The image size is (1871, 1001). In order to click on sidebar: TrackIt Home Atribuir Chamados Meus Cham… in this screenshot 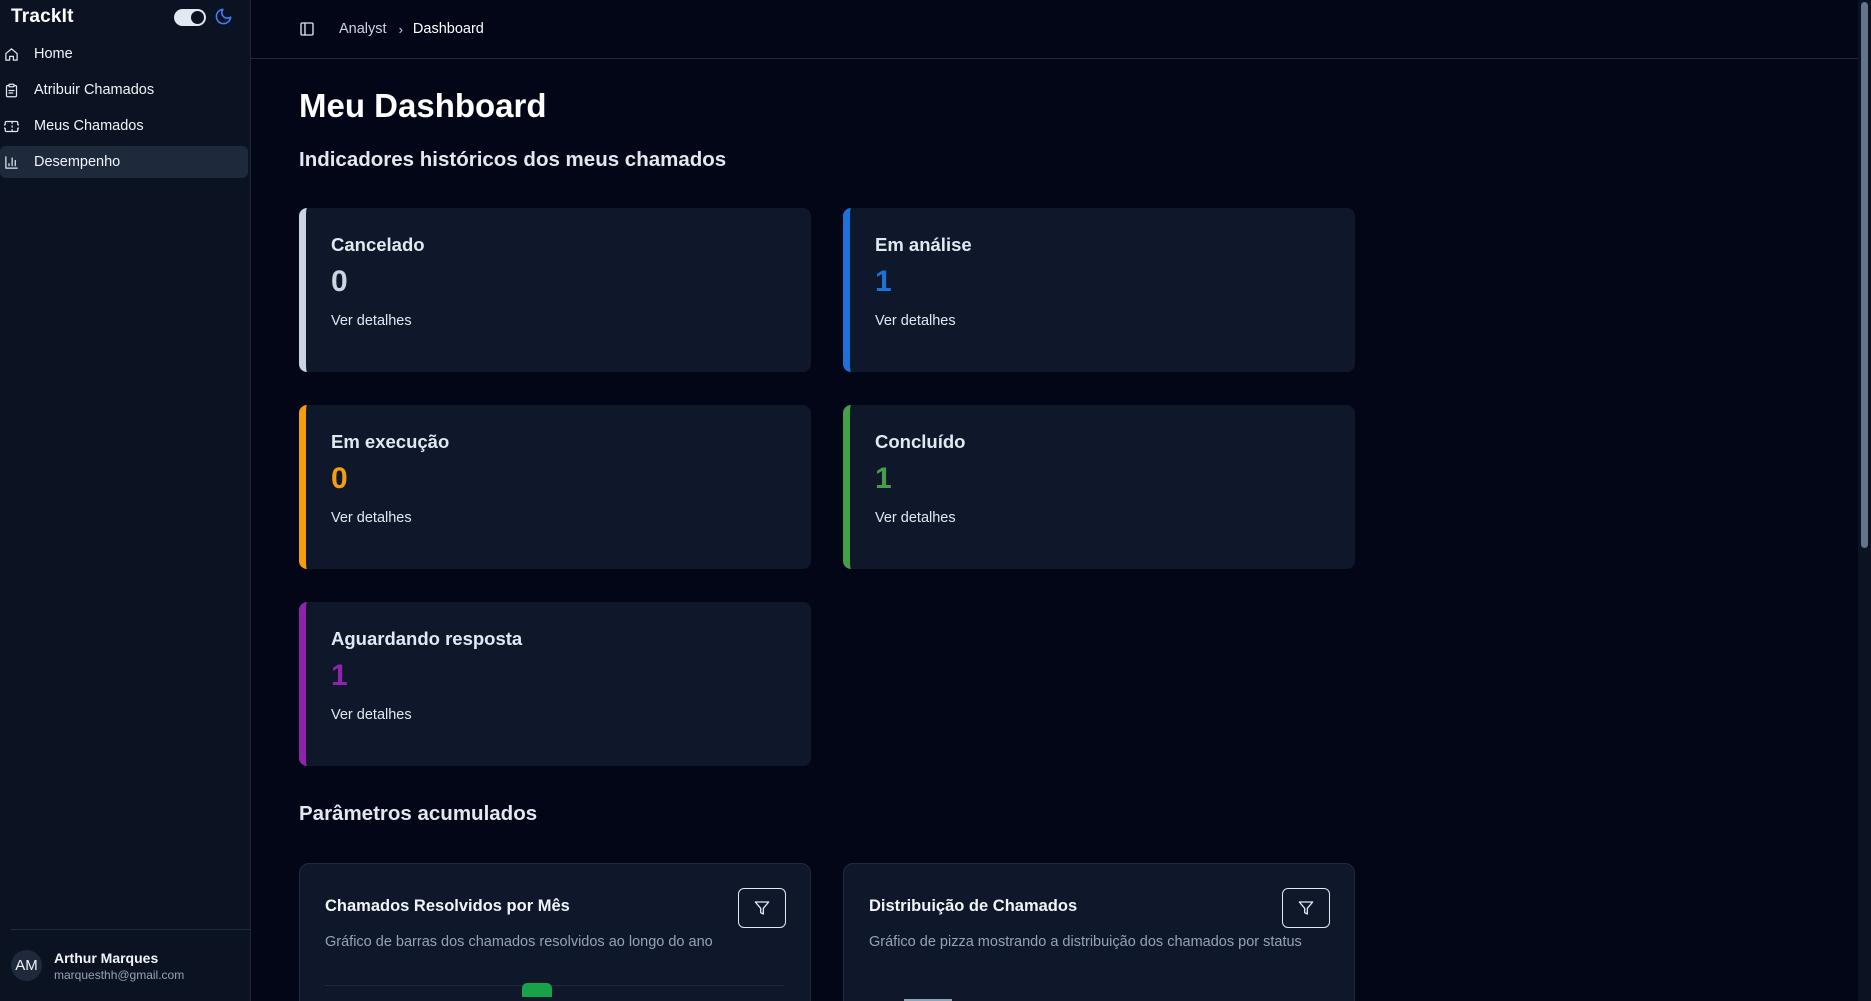, I will do `click(125, 500)`.